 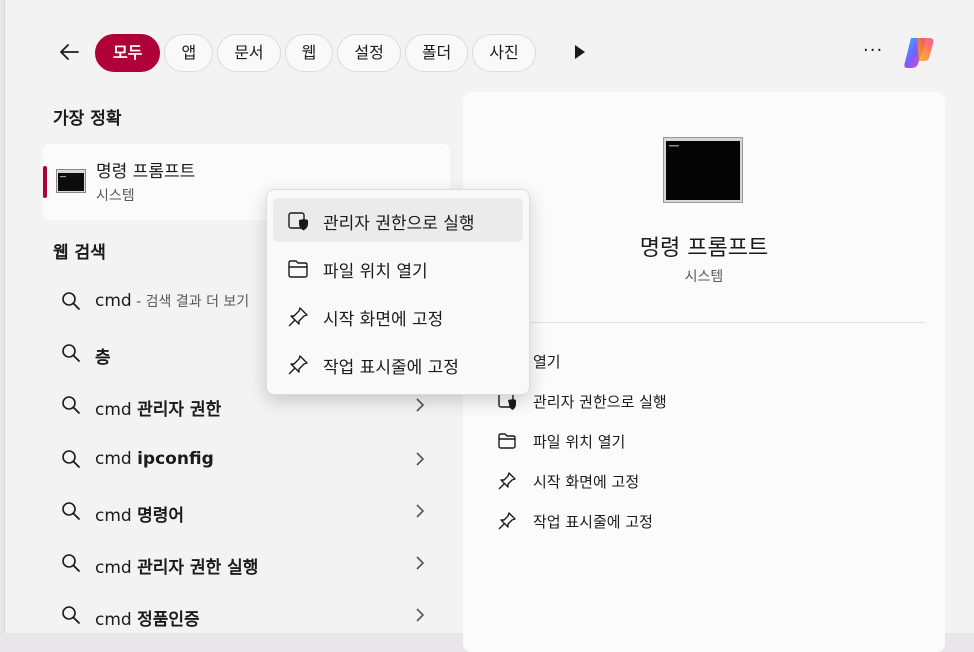 I want to click on suggestion-completion: 관리자 권한, so click(x=179, y=410).